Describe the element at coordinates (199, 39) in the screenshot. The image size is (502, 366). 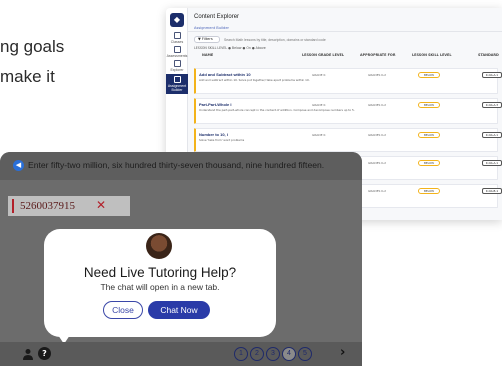
I see `filter-icon: ▼` at that location.